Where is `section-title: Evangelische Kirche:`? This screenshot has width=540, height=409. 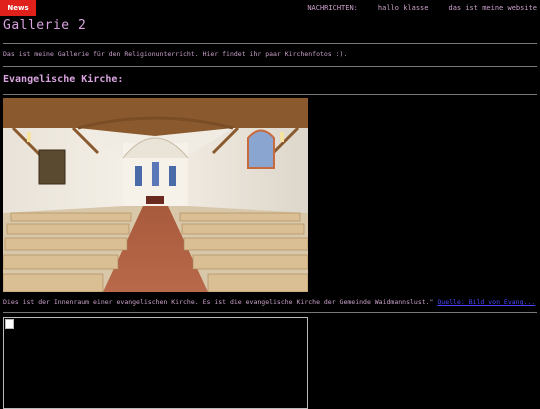 section-title: Evangelische Kirche: is located at coordinates (63, 79).